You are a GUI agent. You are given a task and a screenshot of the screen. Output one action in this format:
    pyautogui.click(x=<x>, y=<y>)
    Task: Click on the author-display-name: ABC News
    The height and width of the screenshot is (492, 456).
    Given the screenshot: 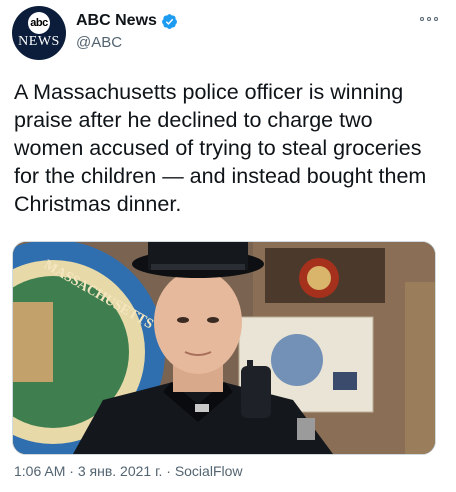 What is the action you would take?
    pyautogui.click(x=116, y=21)
    